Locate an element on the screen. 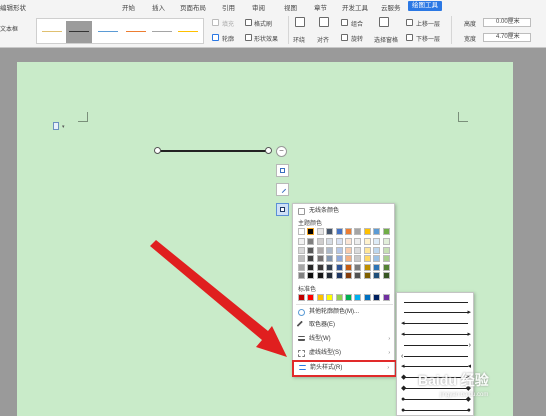 The image size is (546, 416). pointer-arrow-annotation is located at coordinates (218, 298).